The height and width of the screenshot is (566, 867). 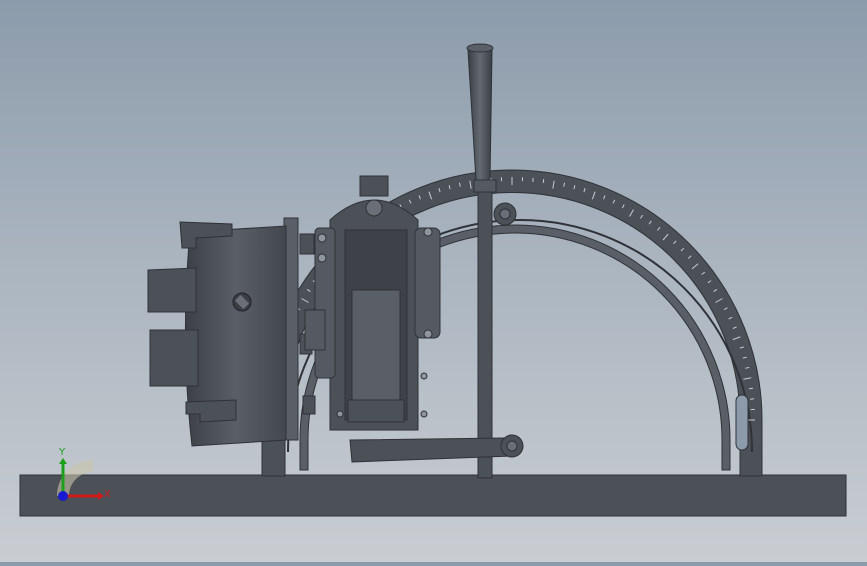 I want to click on upper-pivot, so click(x=505, y=214).